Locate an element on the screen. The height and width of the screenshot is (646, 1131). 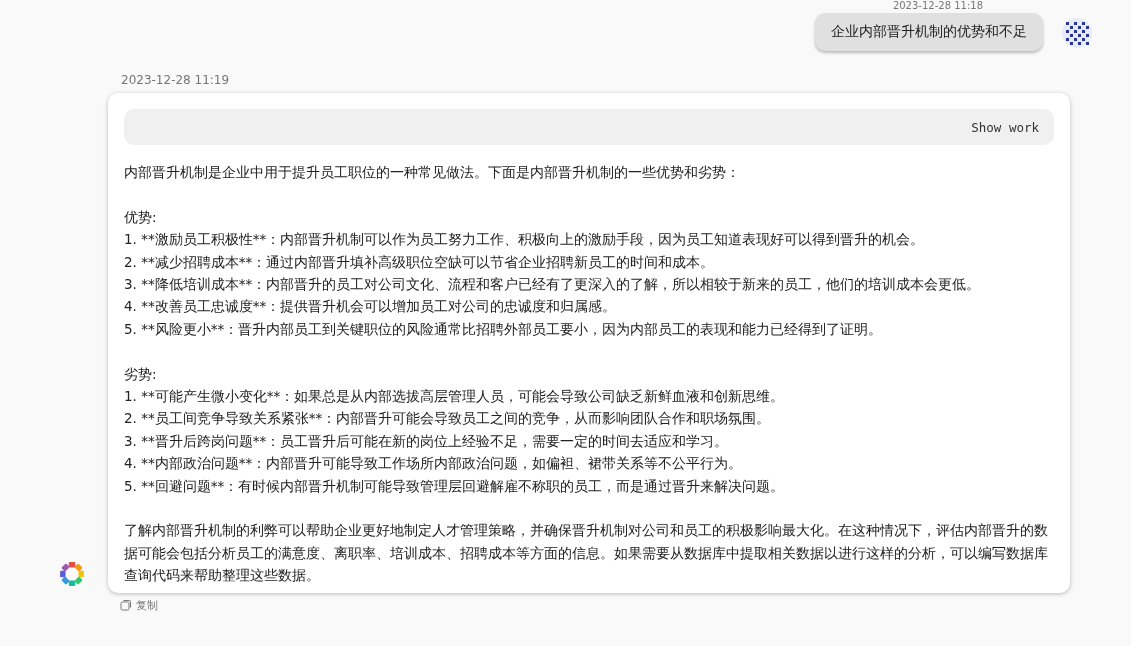
list-item: 1. **激励员工积极性**：内部晋升机制可以作为员工努力工作、积极向上的激励手段，因为员工知道表现好可以得到晋升的机会。 is located at coordinates (525, 240).